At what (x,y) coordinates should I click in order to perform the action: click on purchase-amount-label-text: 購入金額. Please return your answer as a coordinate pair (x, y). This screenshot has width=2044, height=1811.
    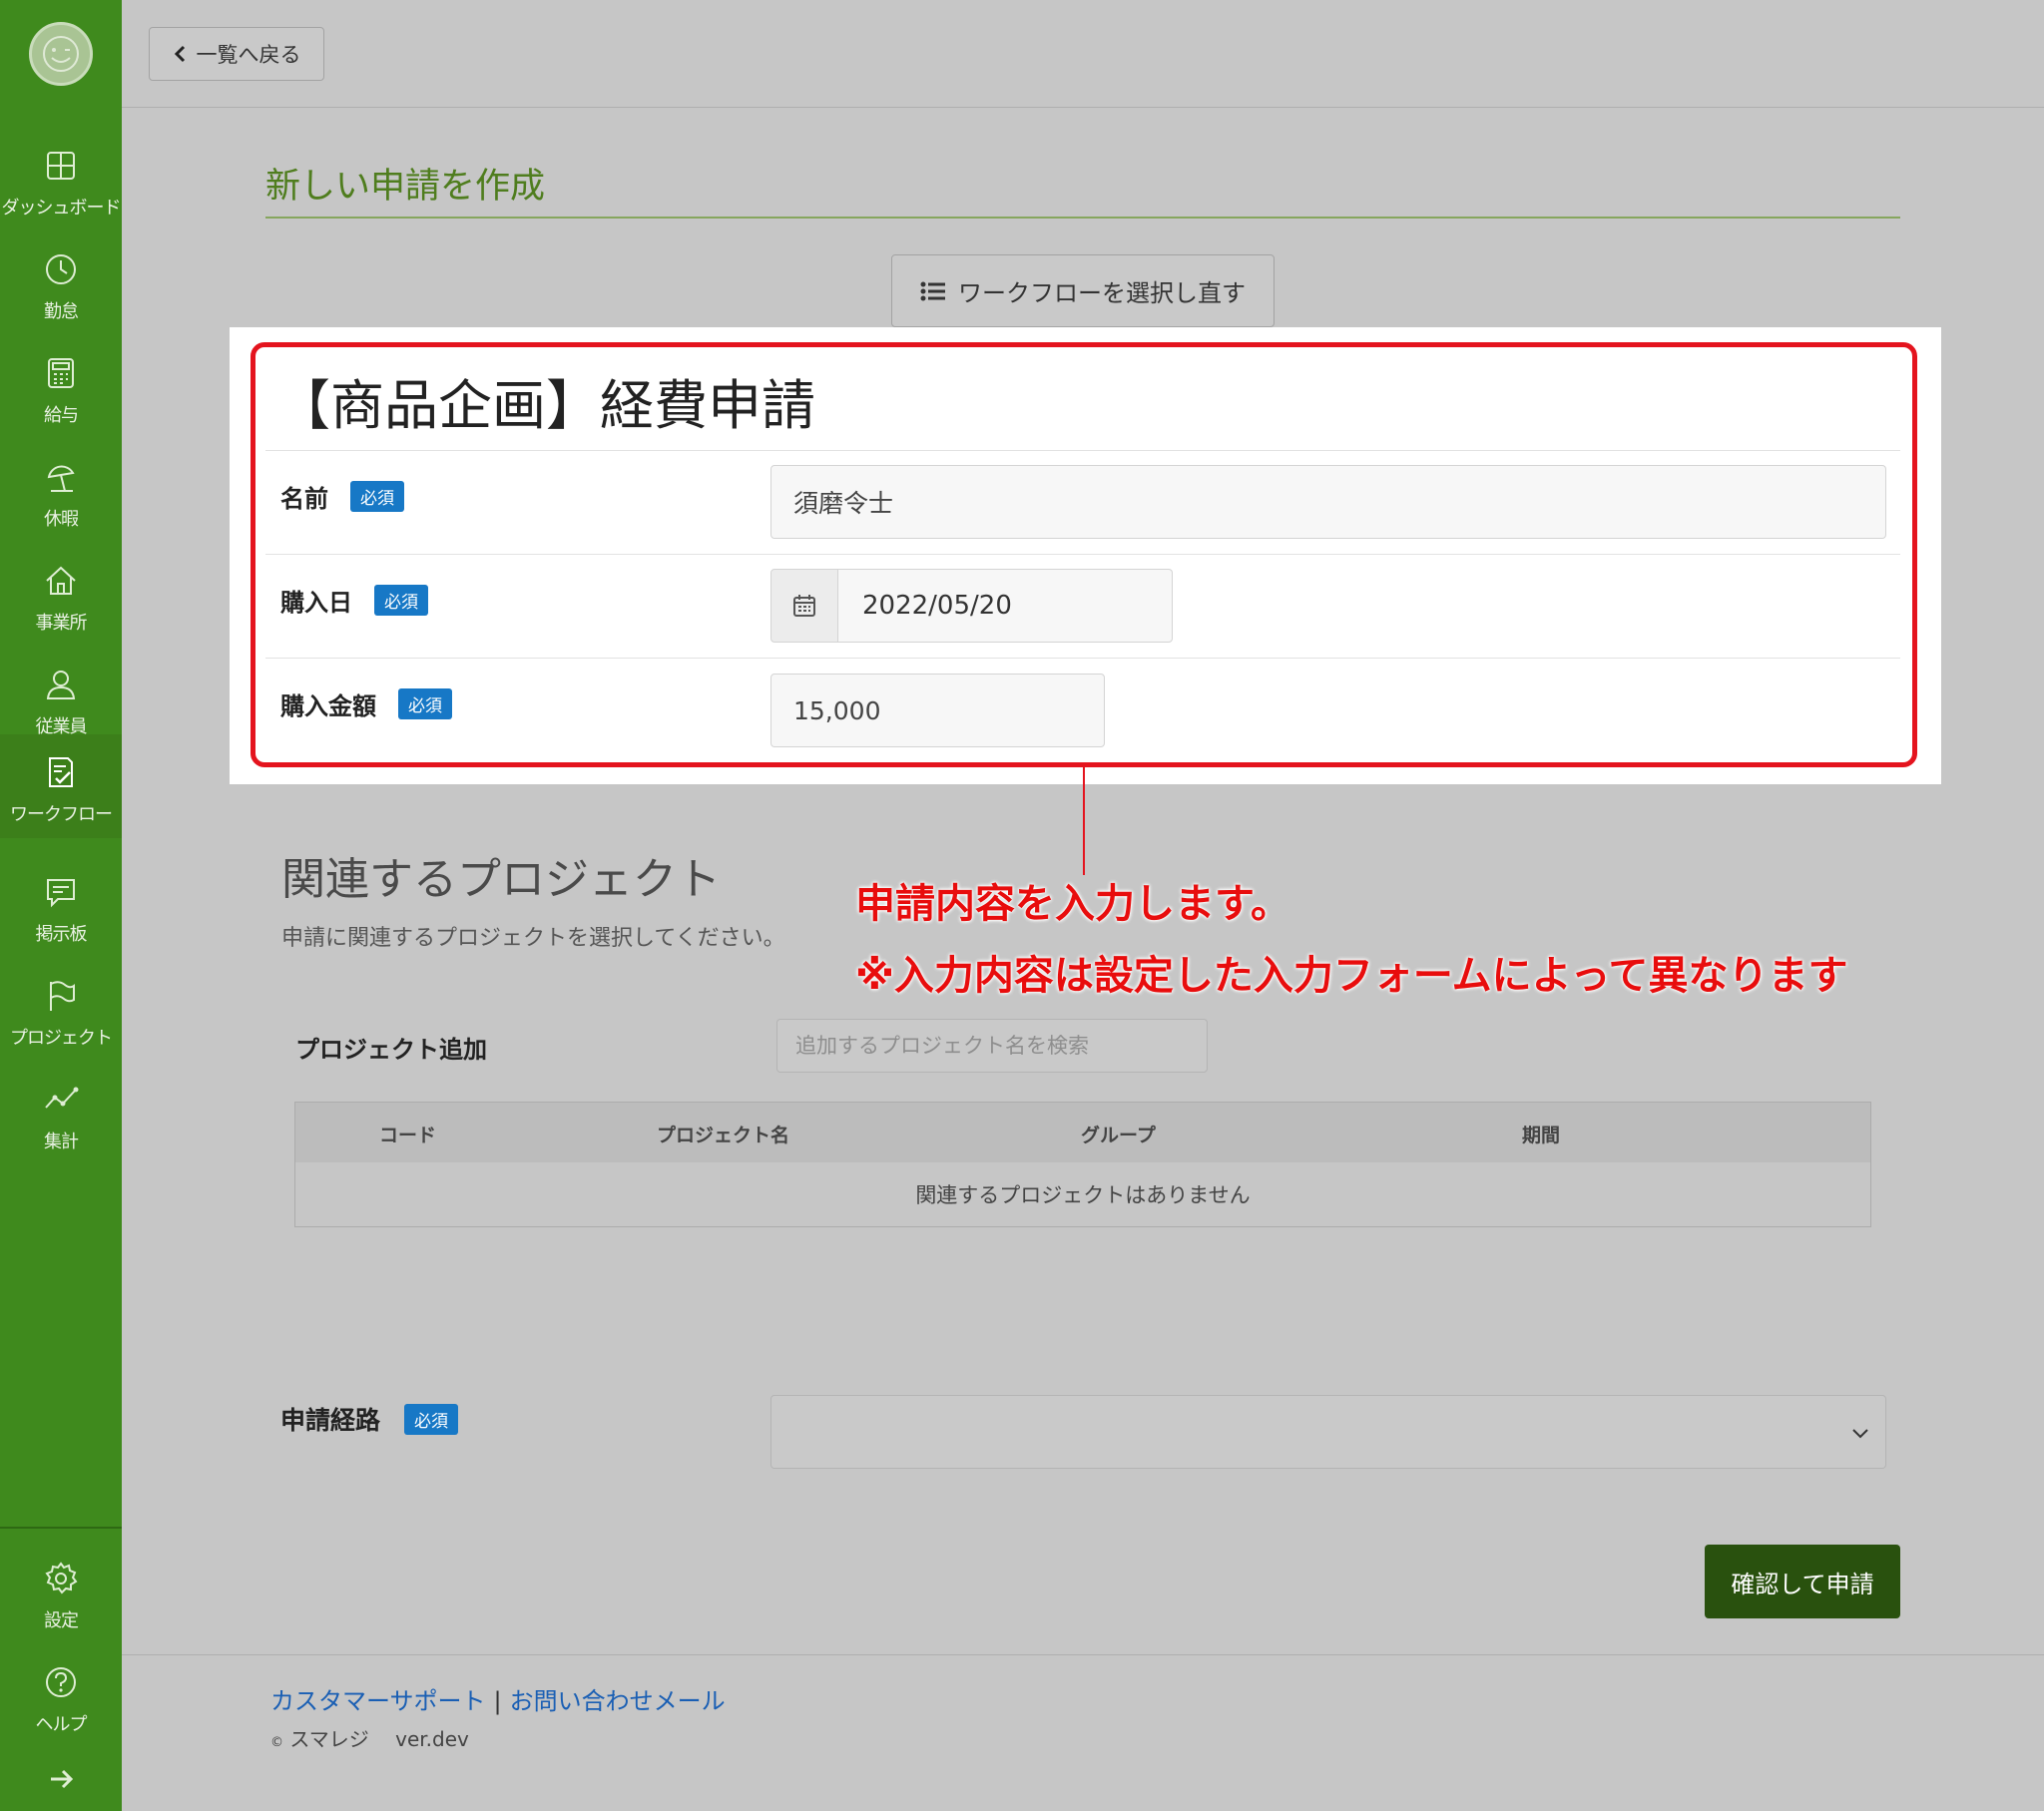
    Looking at the image, I should click on (328, 706).